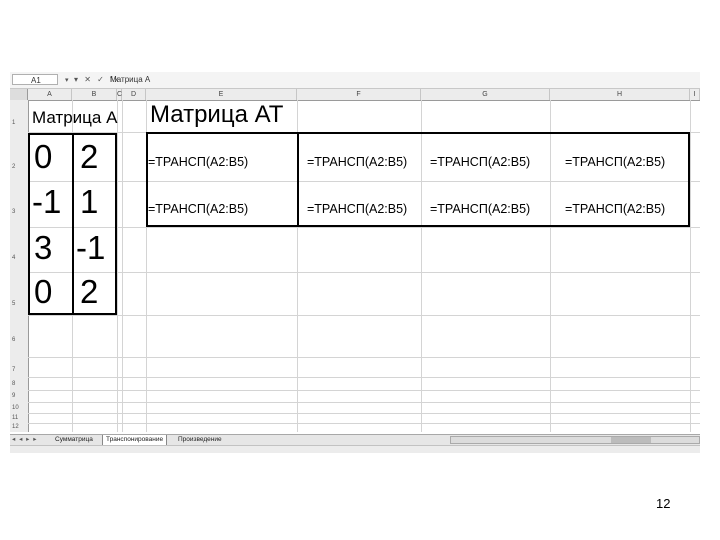 The width and height of the screenshot is (720, 540). I want to click on formula-input: Матрица А, so click(130, 80).